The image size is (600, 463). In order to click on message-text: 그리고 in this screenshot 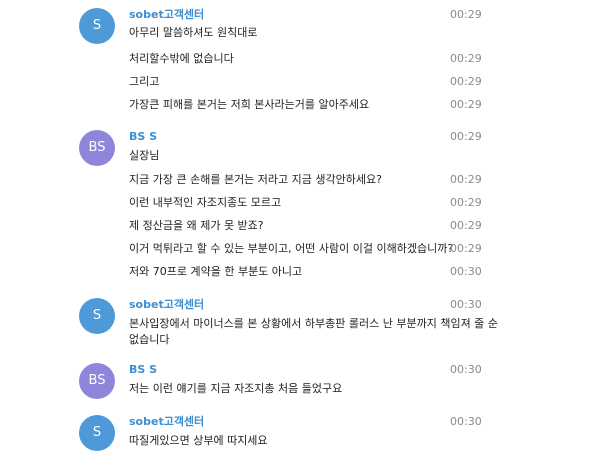, I will do `click(144, 81)`.